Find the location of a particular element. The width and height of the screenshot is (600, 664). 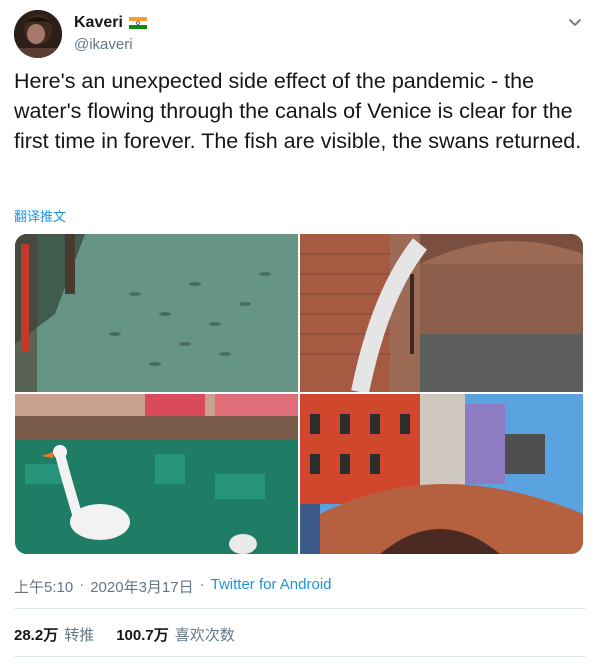

likes-stat: 100.7万 喜欢次数 is located at coordinates (175, 634).